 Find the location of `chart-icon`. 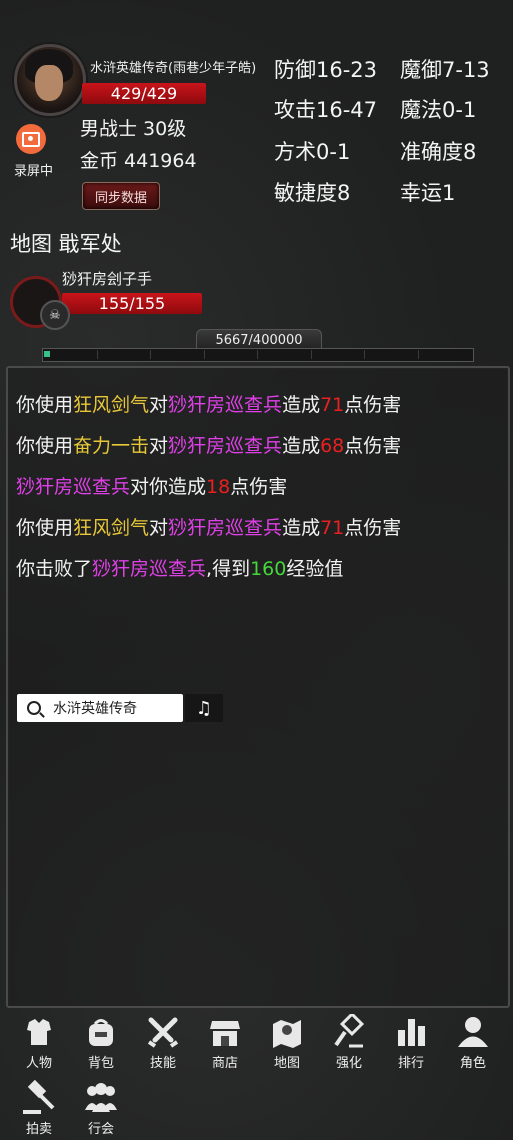

chart-icon is located at coordinates (411, 1032).